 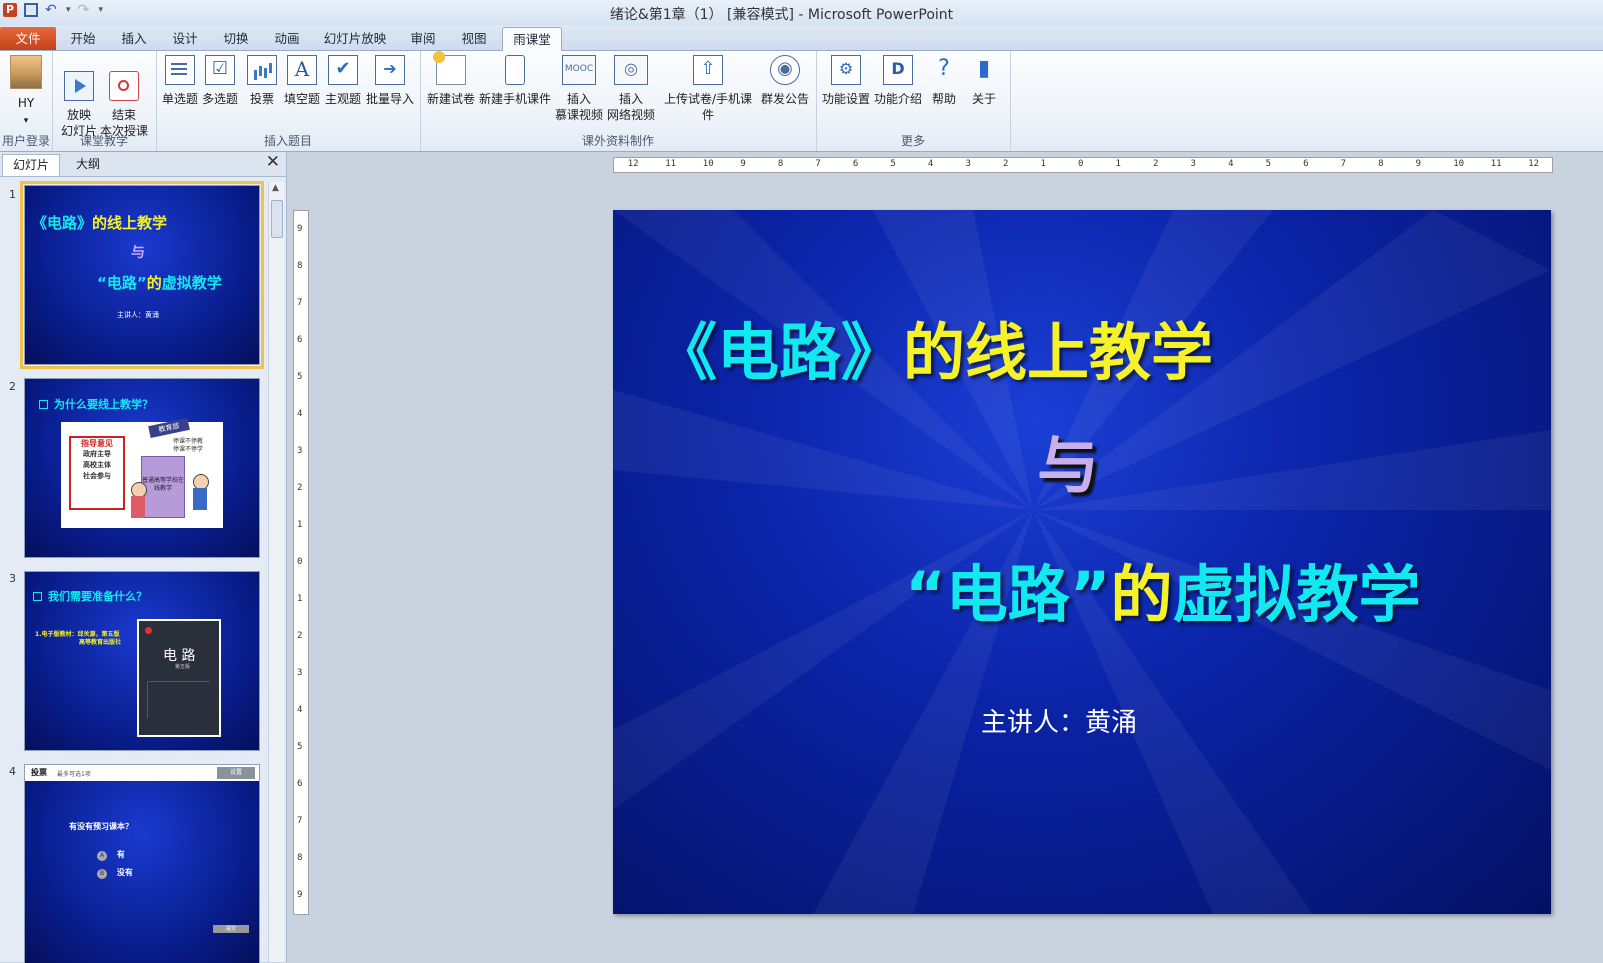 I want to click on horizontal-ruler: 12 11 10 9 8 7 6 5 4 3 2 1 0 1 2 3 4 5 6 7 8 9 10 11 12, so click(x=1083, y=165).